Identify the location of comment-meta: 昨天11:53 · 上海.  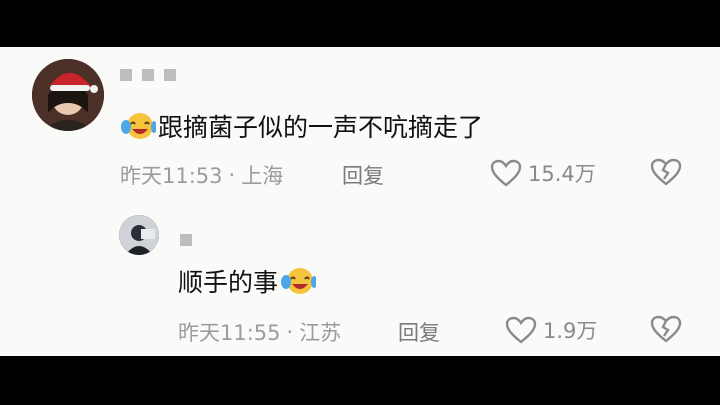
(201, 175).